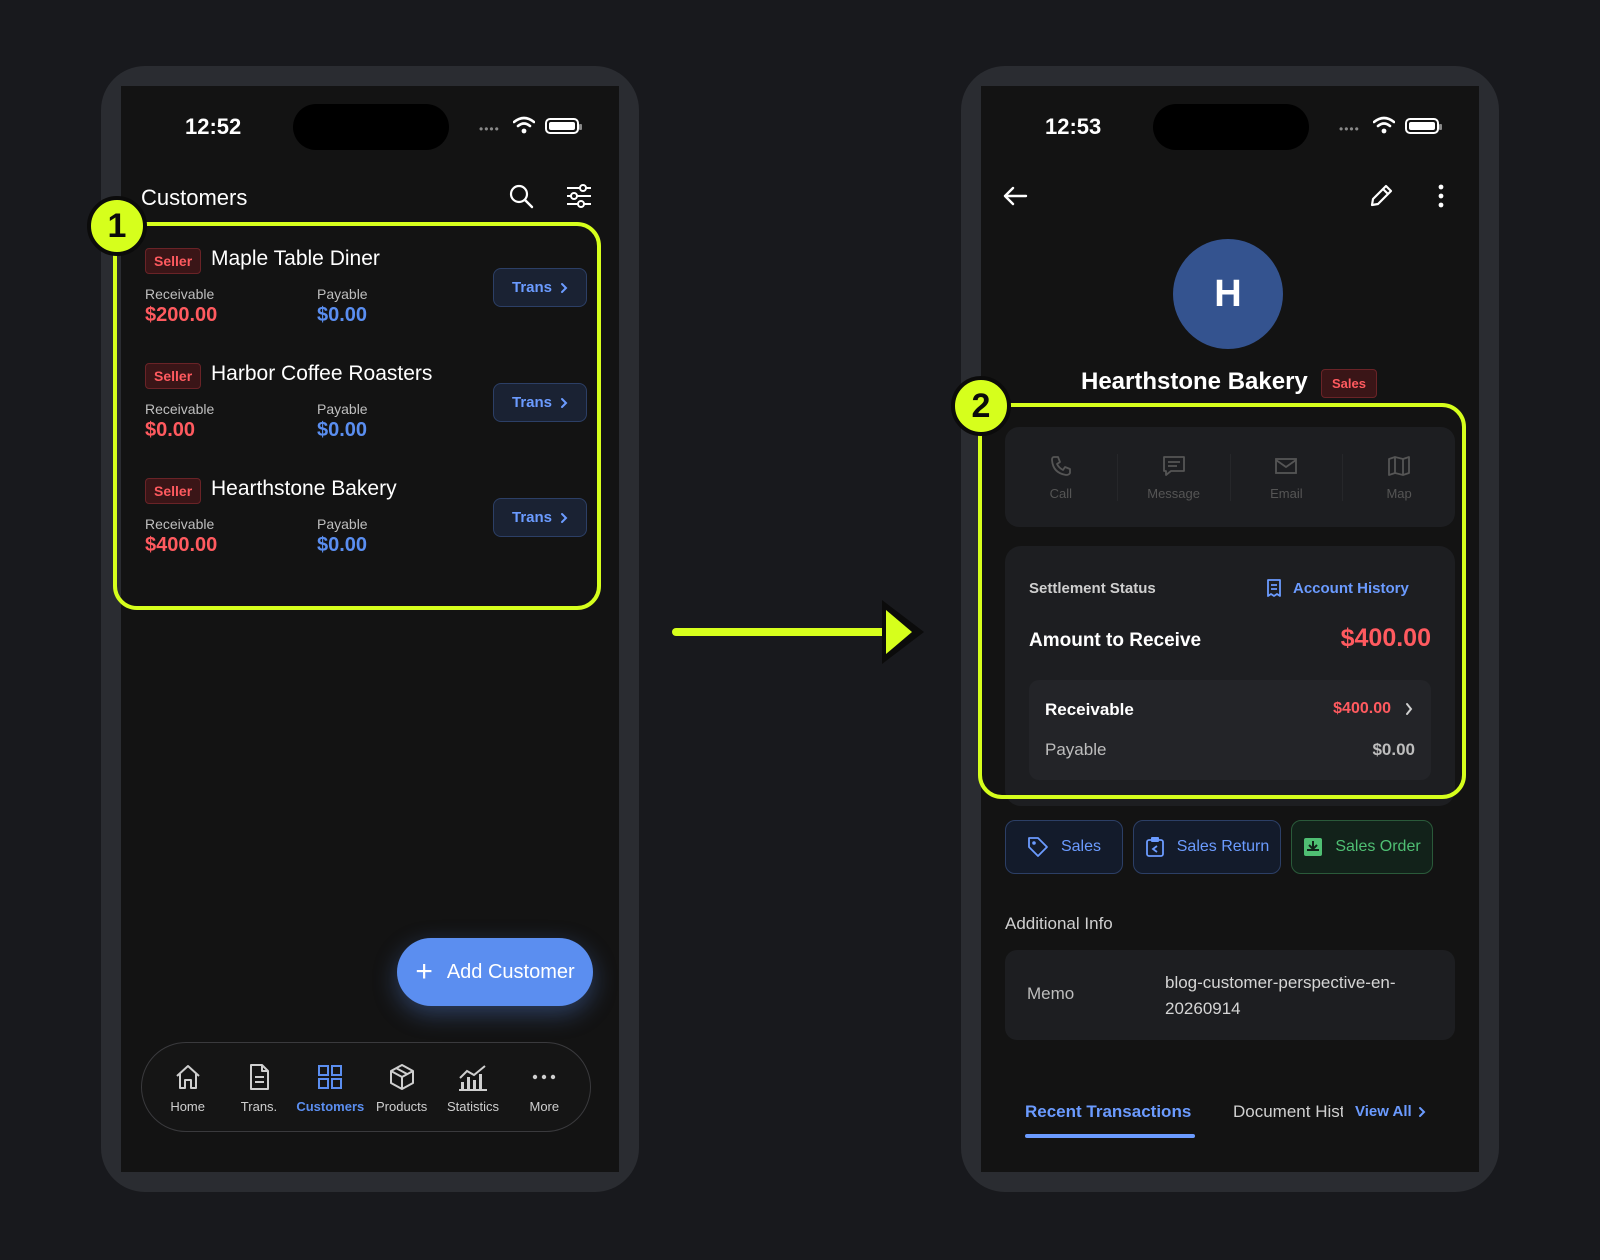 The width and height of the screenshot is (1600, 1260). What do you see at coordinates (1194, 381) in the screenshot?
I see `customer-name: Hearthstone Bakery` at bounding box center [1194, 381].